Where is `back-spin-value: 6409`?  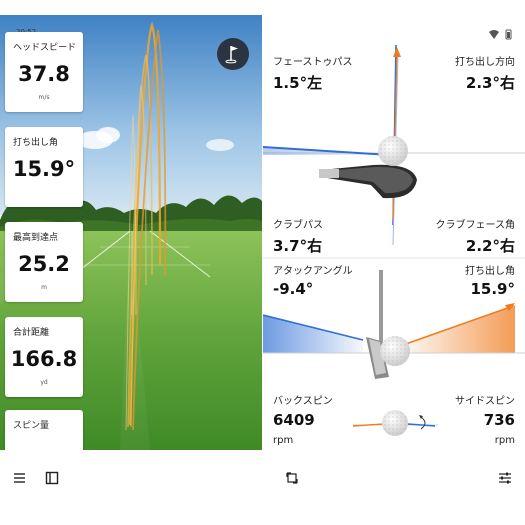
back-spin-value: 6409 is located at coordinates (294, 420).